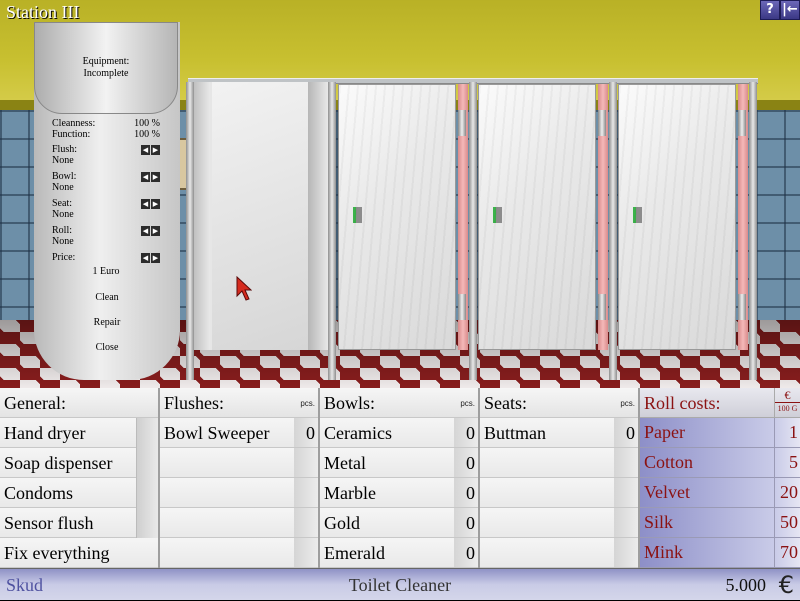 The image size is (800, 601). What do you see at coordinates (147, 134) in the screenshot?
I see `function-value: 100 %` at bounding box center [147, 134].